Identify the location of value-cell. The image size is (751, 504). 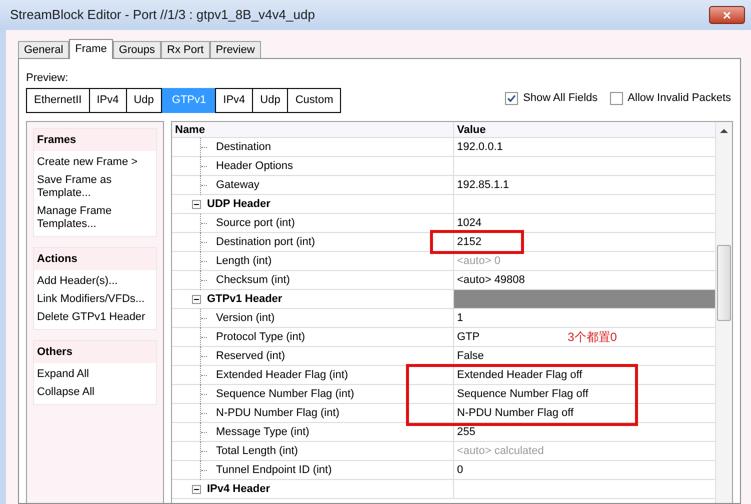
(584, 299).